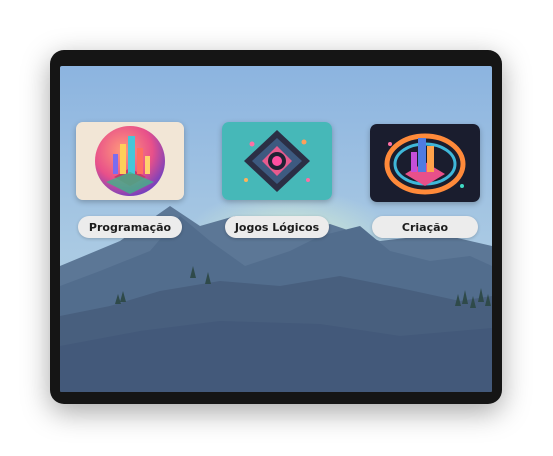  I want to click on programacao-button: Programação, so click(130, 227).